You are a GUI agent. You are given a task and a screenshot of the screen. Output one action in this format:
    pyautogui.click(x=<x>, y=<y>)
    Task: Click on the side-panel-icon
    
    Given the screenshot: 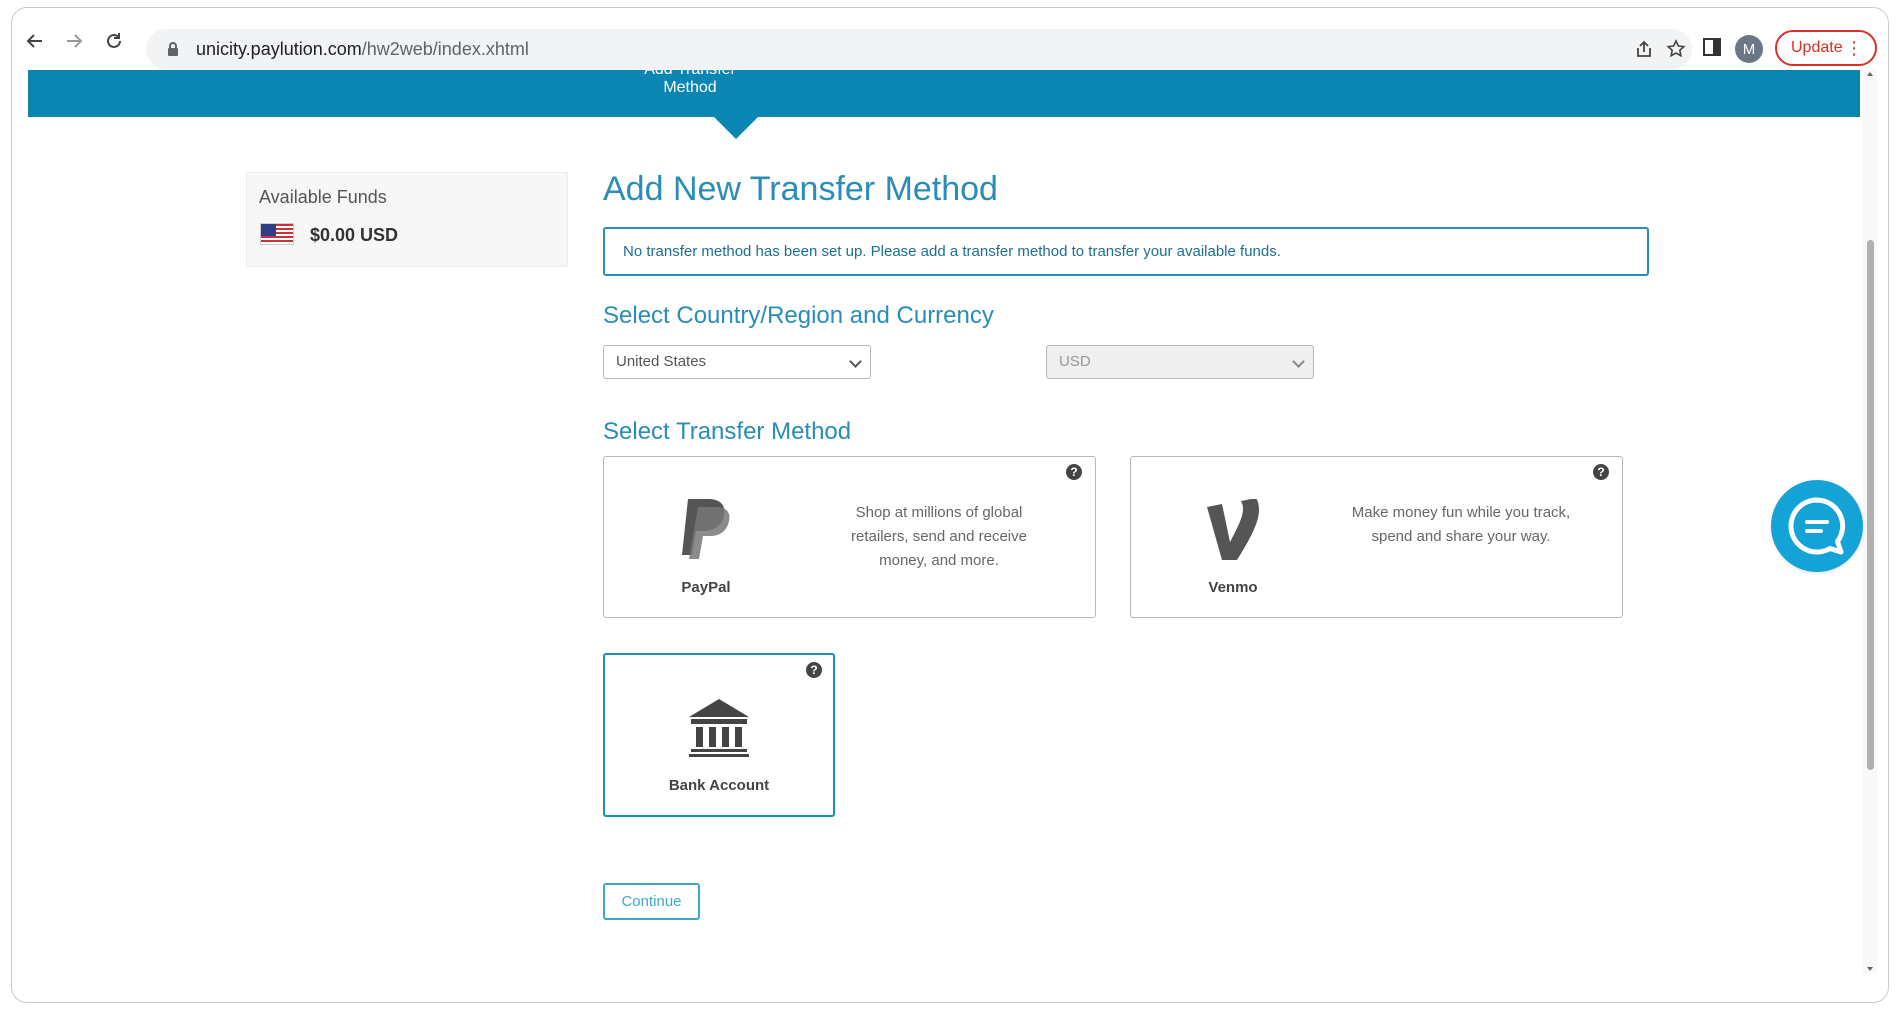 What is the action you would take?
    pyautogui.click(x=1712, y=47)
    